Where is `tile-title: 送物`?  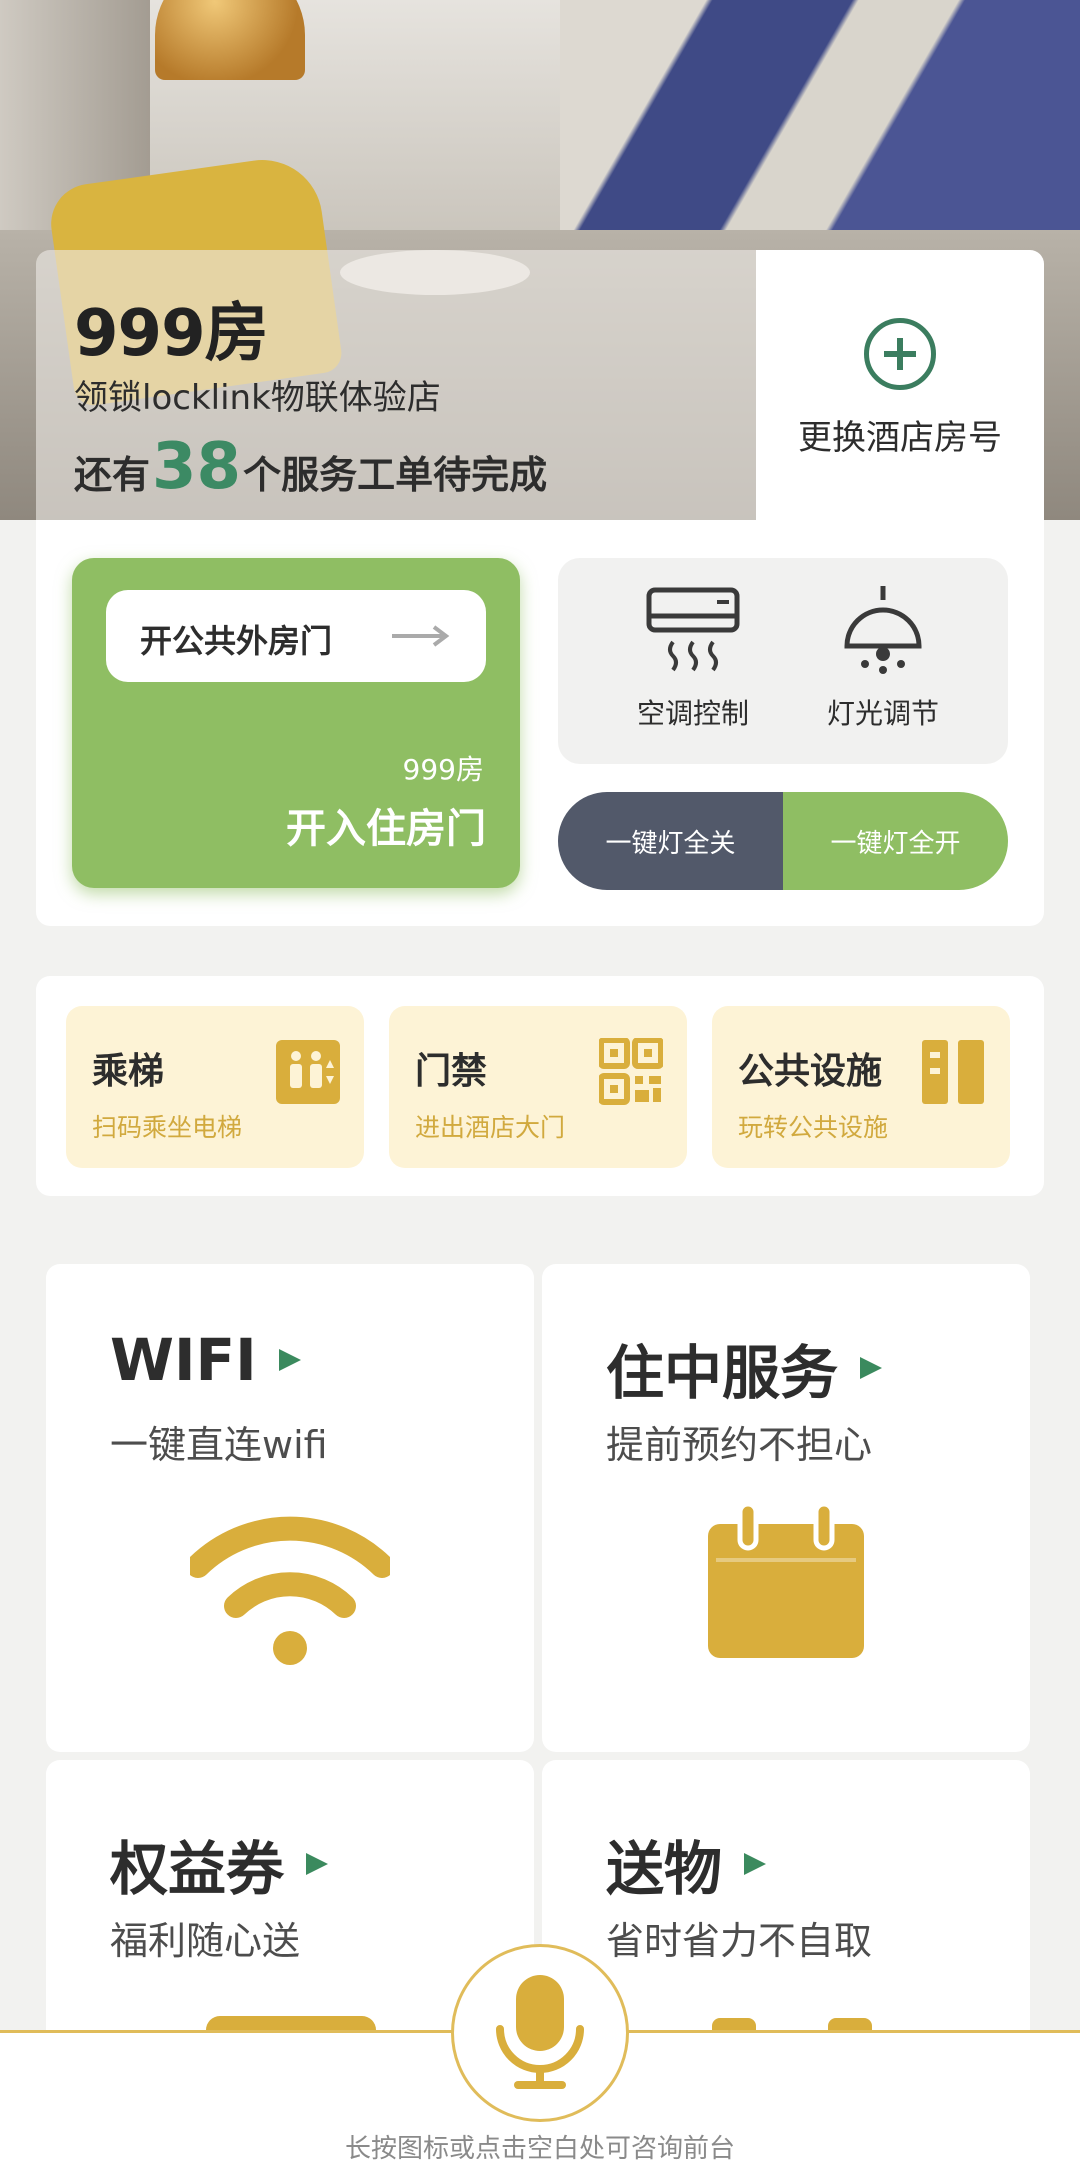
tile-title: 送物 is located at coordinates (664, 1869).